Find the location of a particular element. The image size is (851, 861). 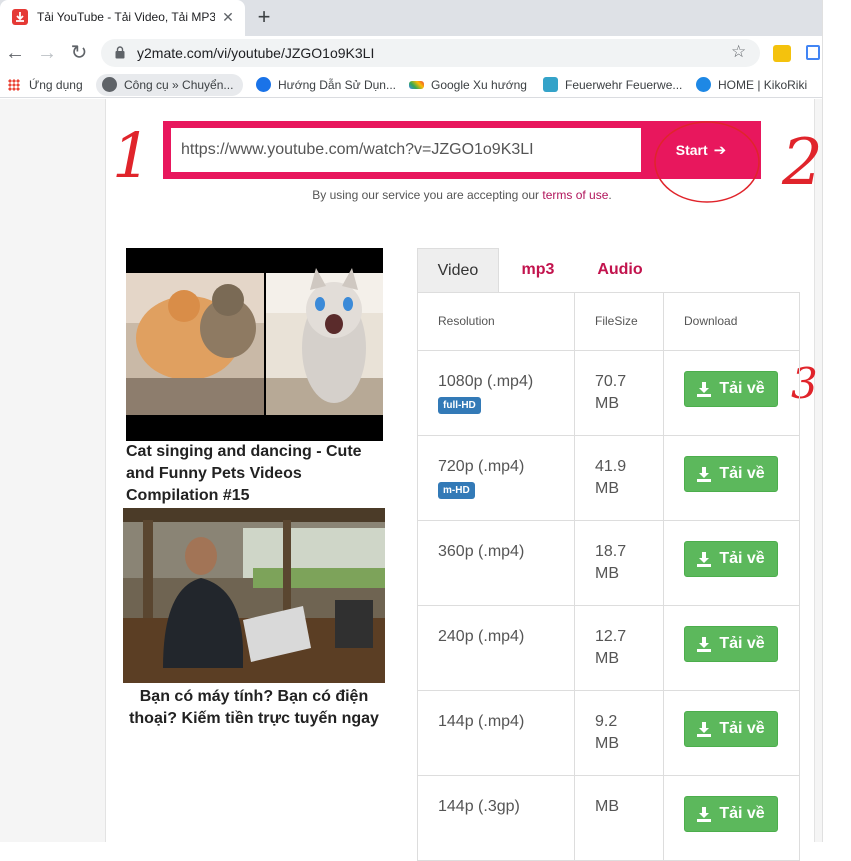

tab-audio: Audio is located at coordinates (620, 270).